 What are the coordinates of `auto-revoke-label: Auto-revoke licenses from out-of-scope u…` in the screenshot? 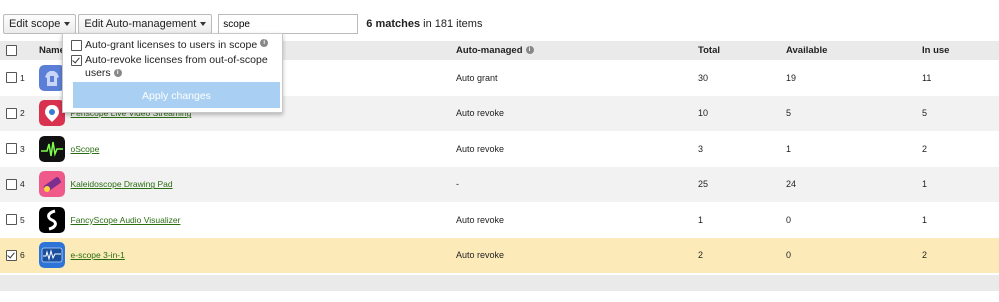 It's located at (176, 67).